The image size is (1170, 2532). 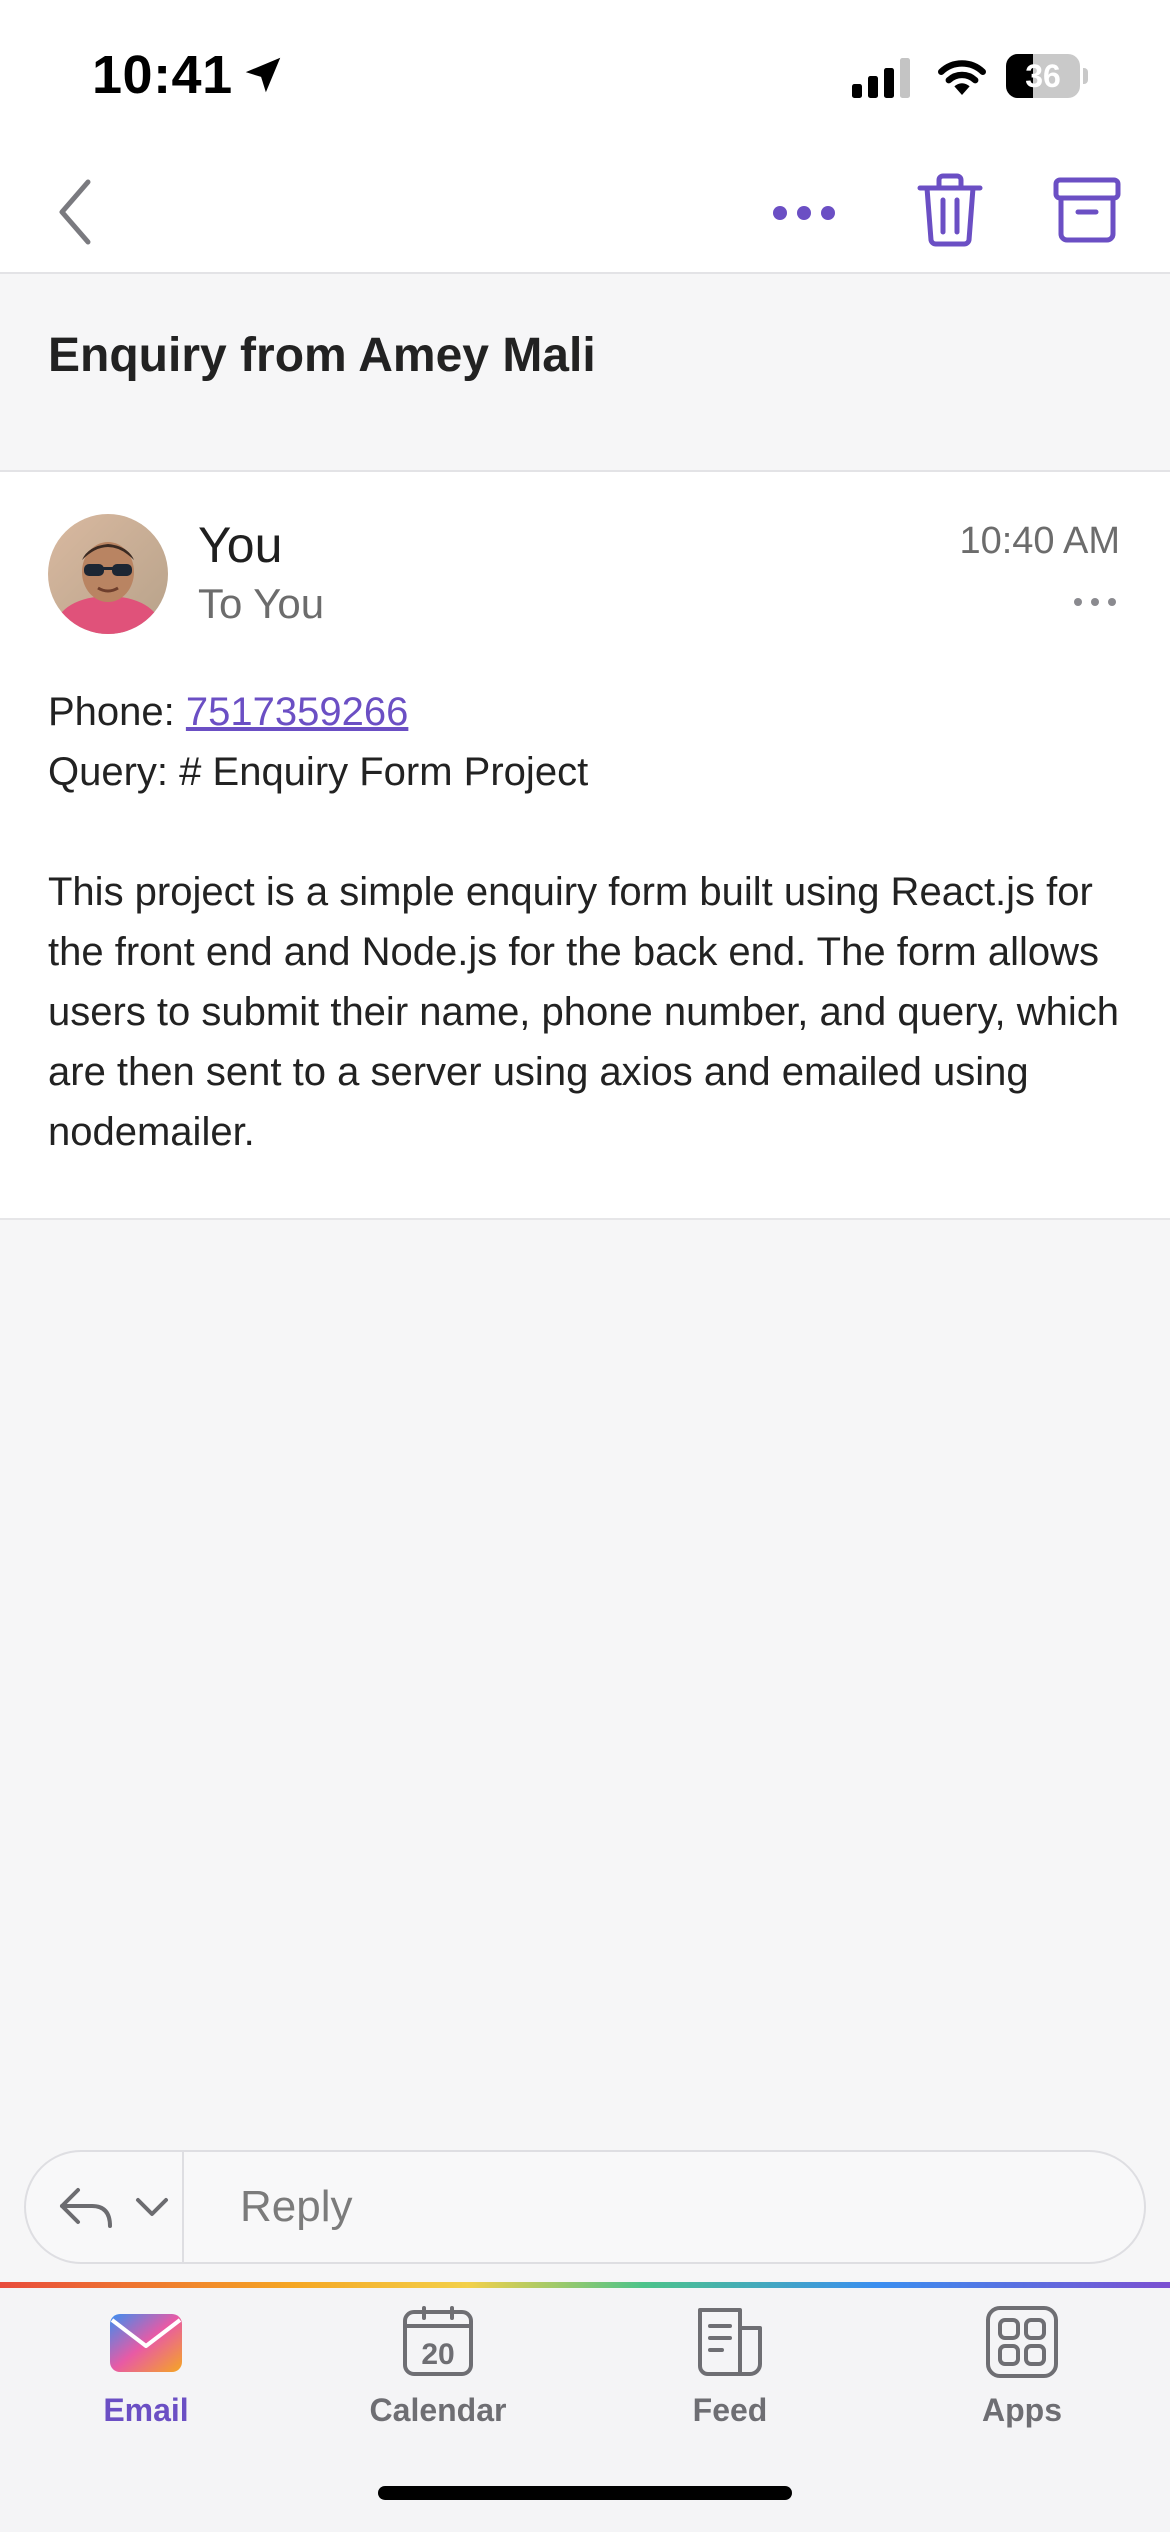 What do you see at coordinates (86, 2208) in the screenshot?
I see `reply-icon` at bounding box center [86, 2208].